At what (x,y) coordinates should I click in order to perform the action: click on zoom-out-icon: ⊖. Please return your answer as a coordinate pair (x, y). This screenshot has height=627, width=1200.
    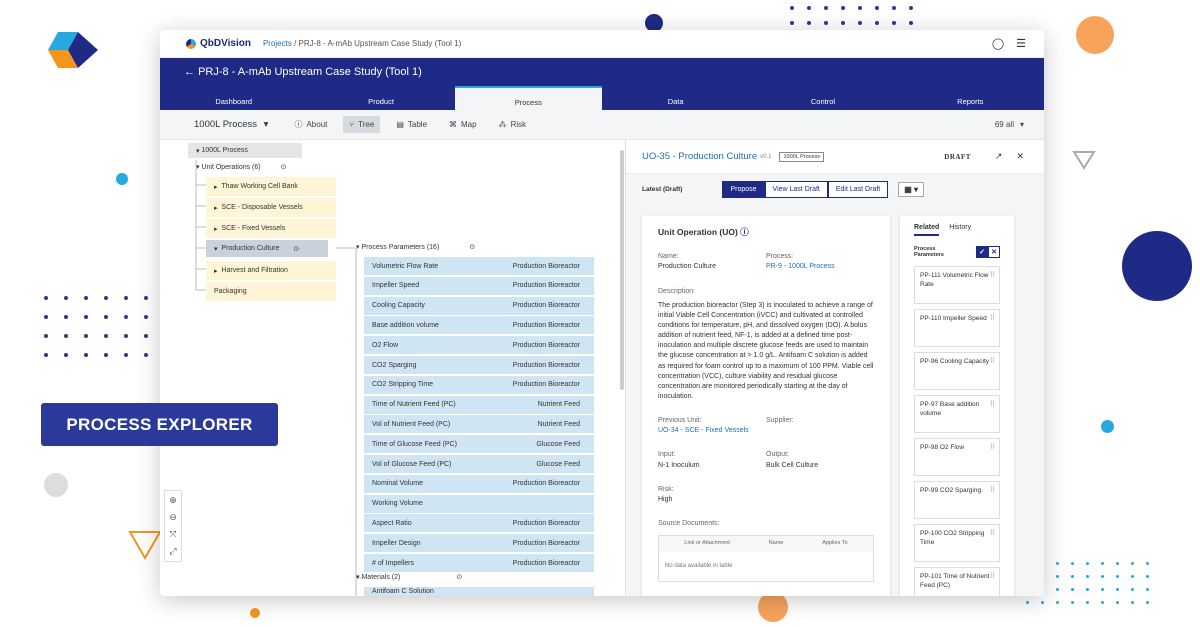
    Looking at the image, I should click on (173, 517).